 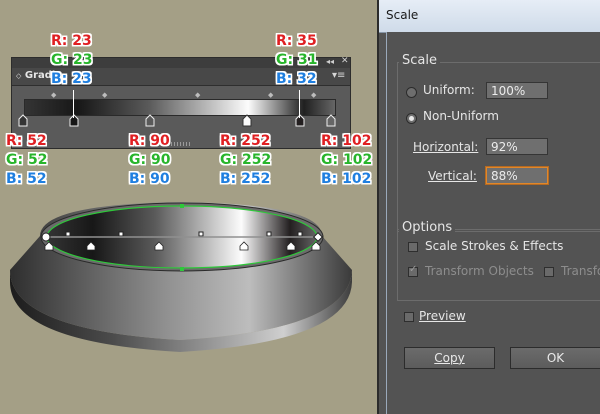 I want to click on blue-value: B: 23, so click(x=71, y=79).